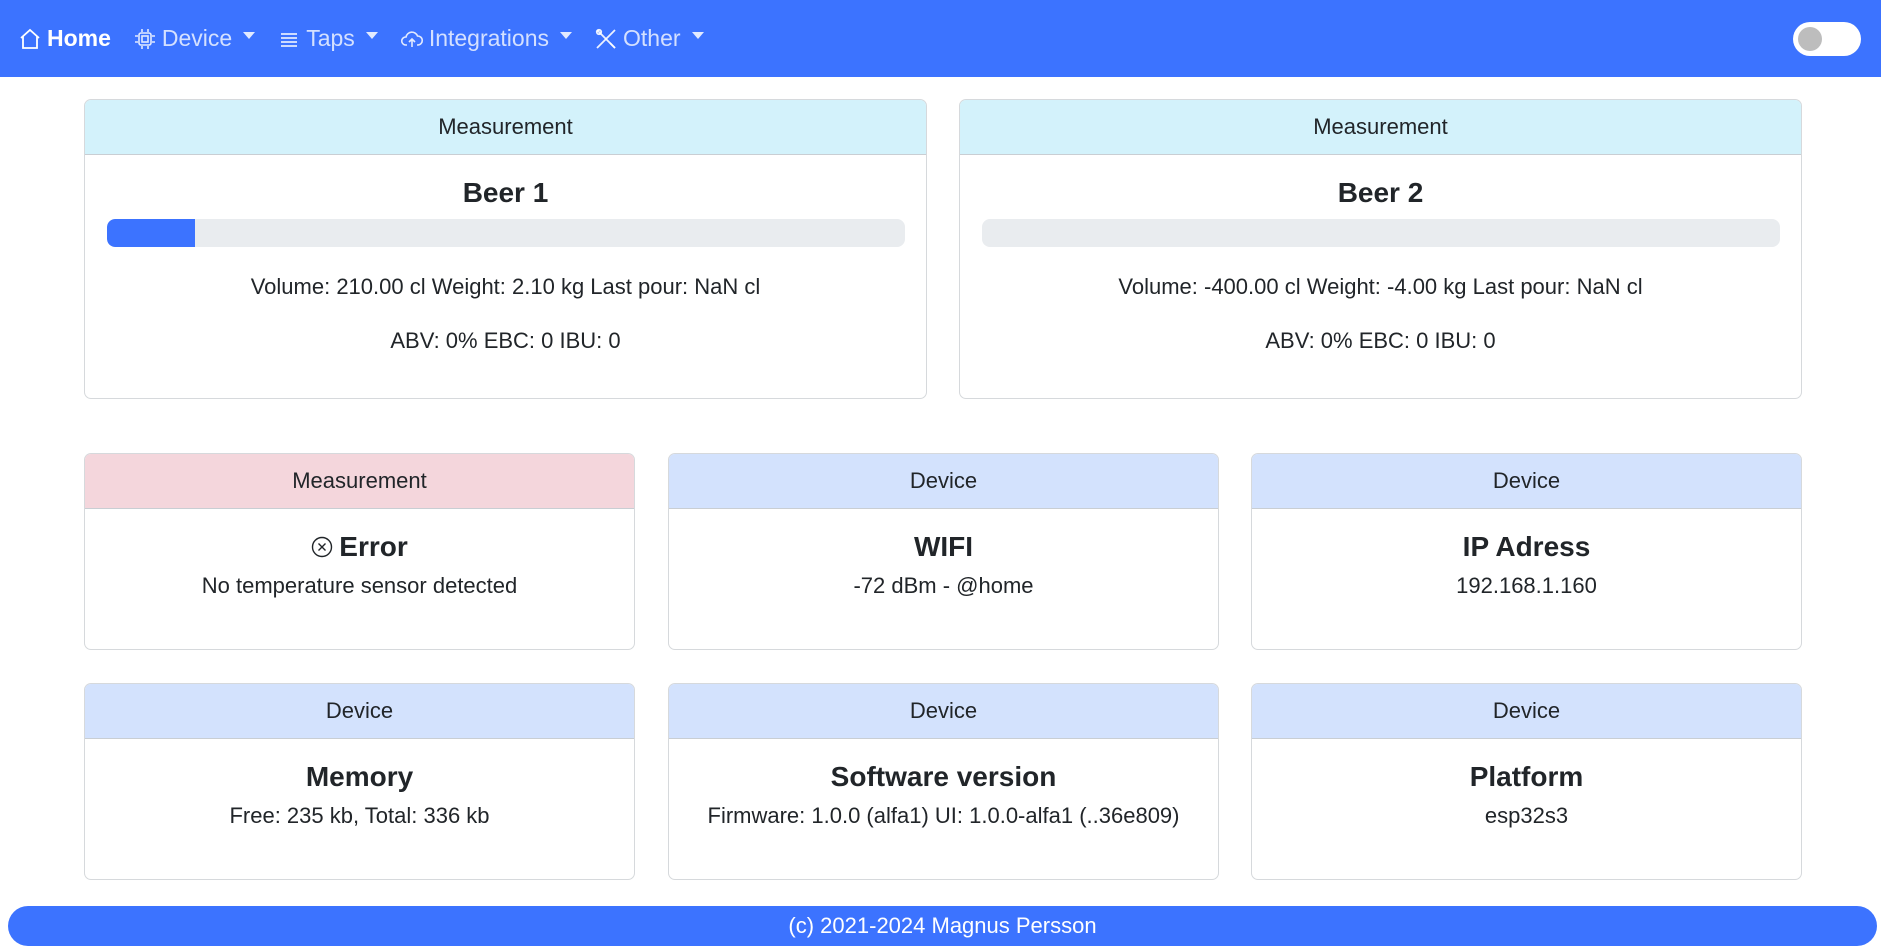 The image size is (1881, 949). I want to click on beer1-title: Beer 1, so click(505, 192).